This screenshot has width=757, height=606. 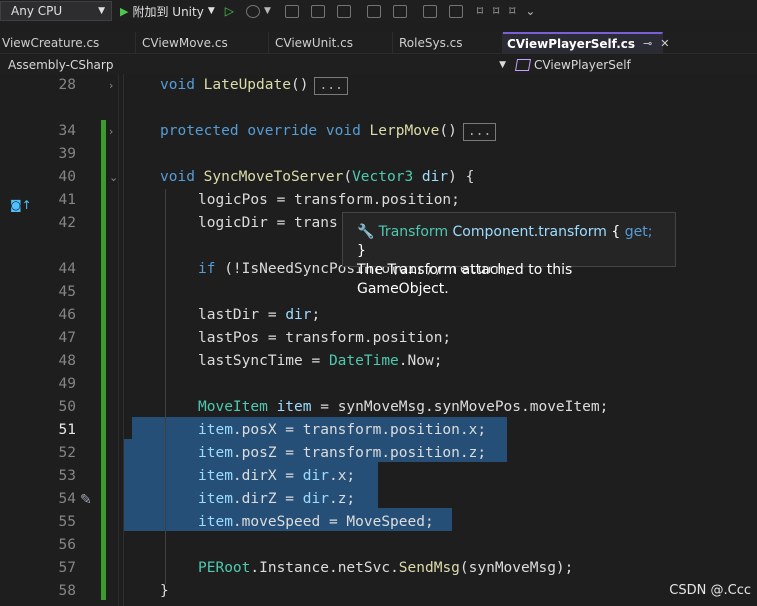 What do you see at coordinates (431, 42) in the screenshot?
I see `tab-label: RoleSys.cs` at bounding box center [431, 42].